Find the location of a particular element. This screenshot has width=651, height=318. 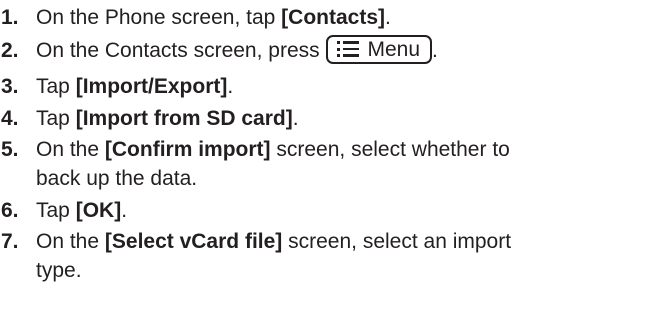

step-text-plain: On the Phone screen, tap is located at coordinates (159, 17).